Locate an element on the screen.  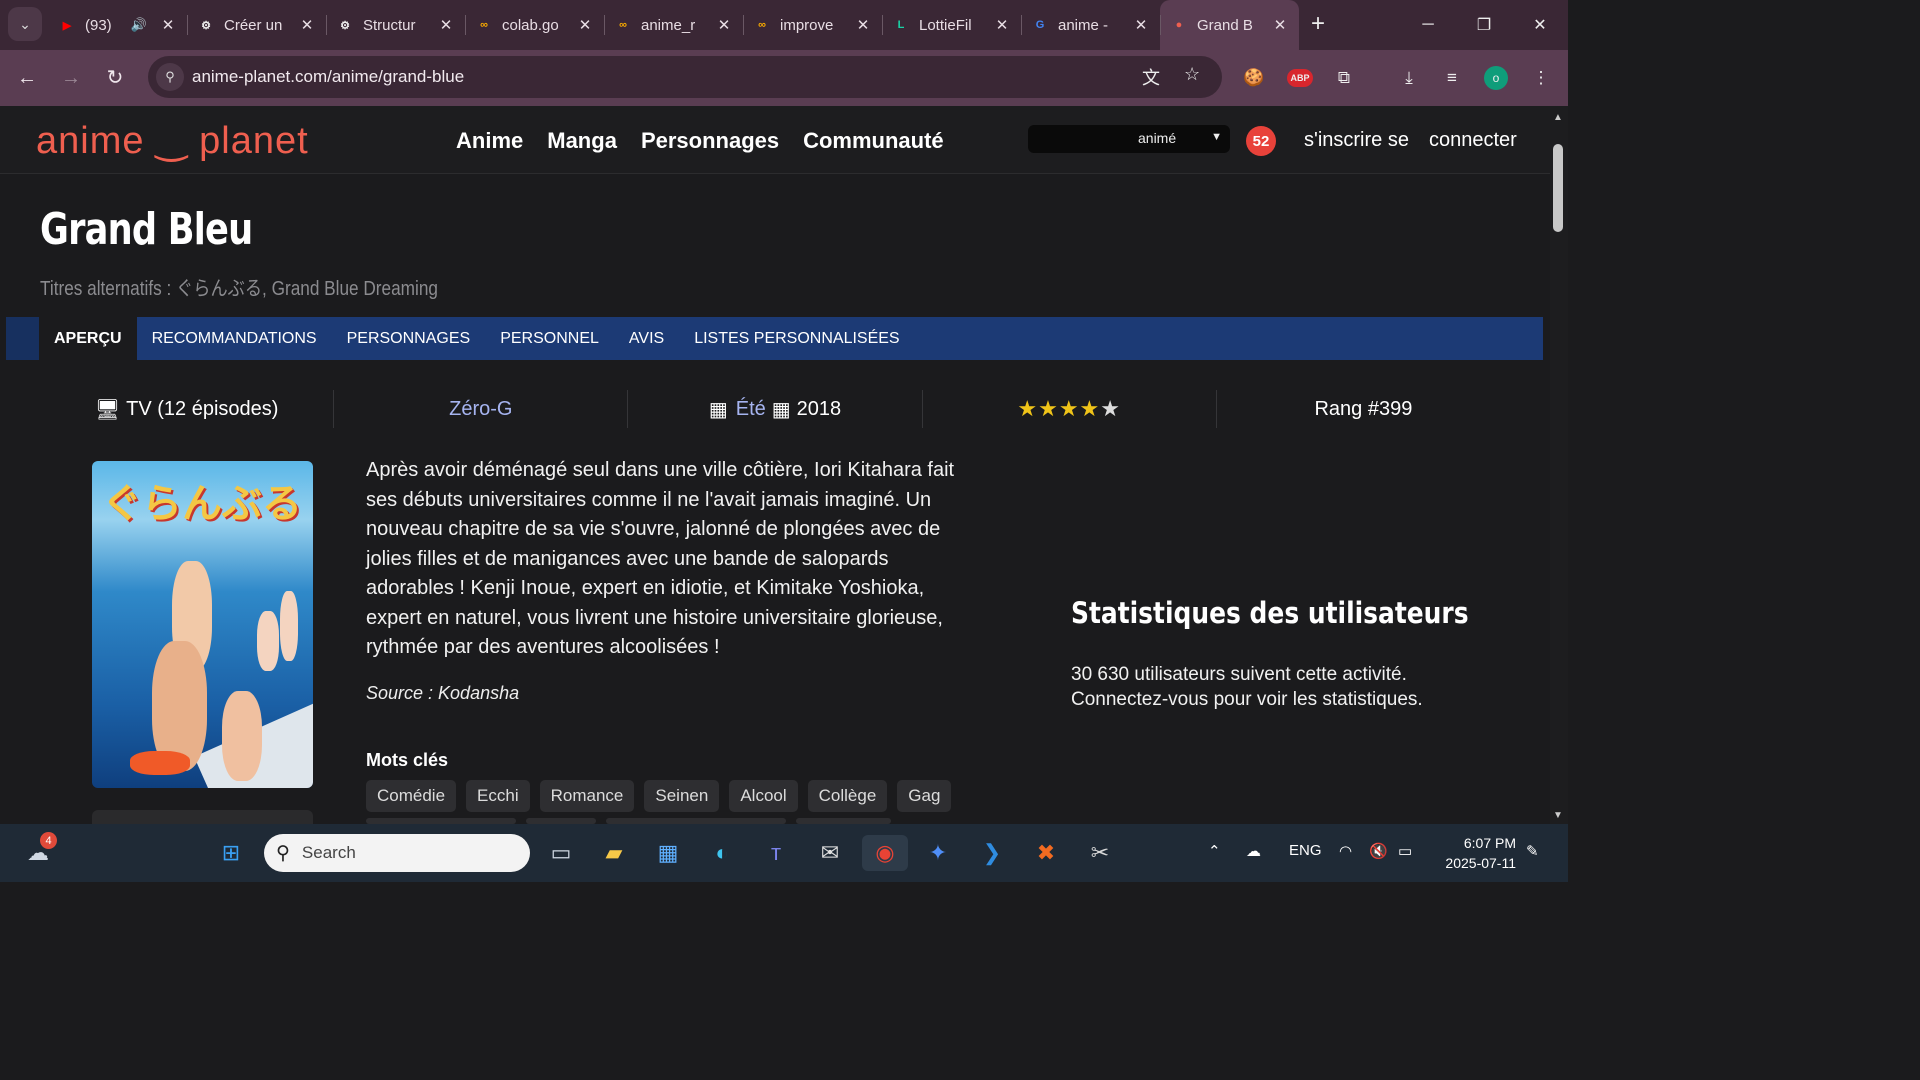
notification-badge: 52 is located at coordinates (1261, 141).